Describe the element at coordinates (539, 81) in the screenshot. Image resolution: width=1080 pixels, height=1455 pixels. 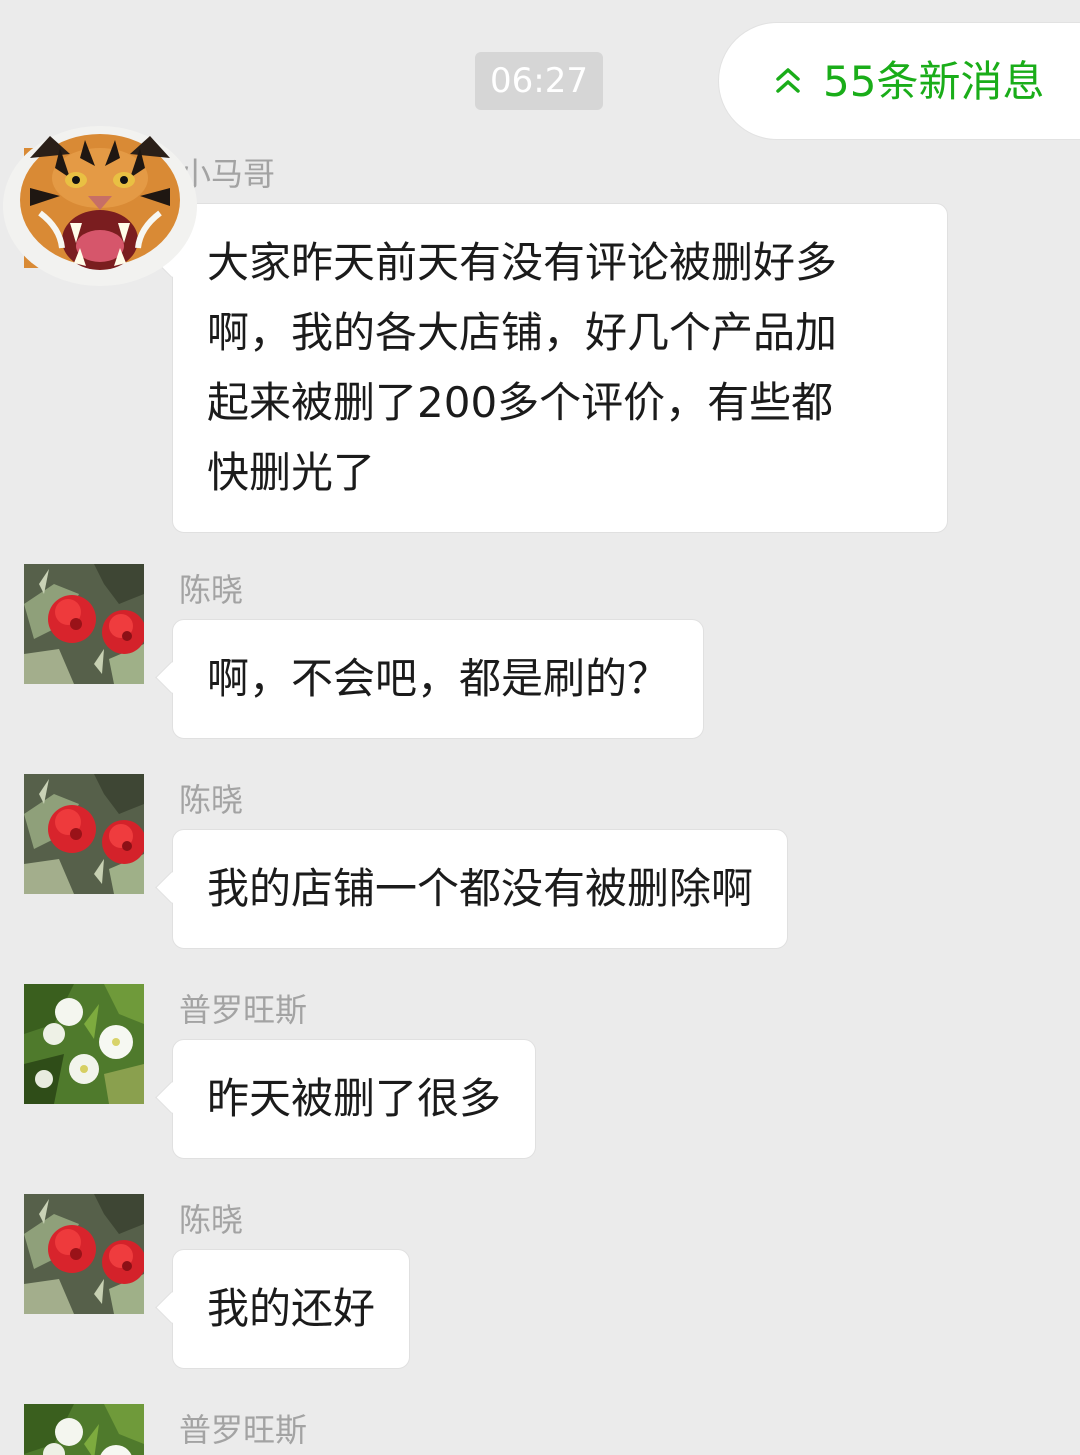
I see `timestamp: 06:27` at that location.